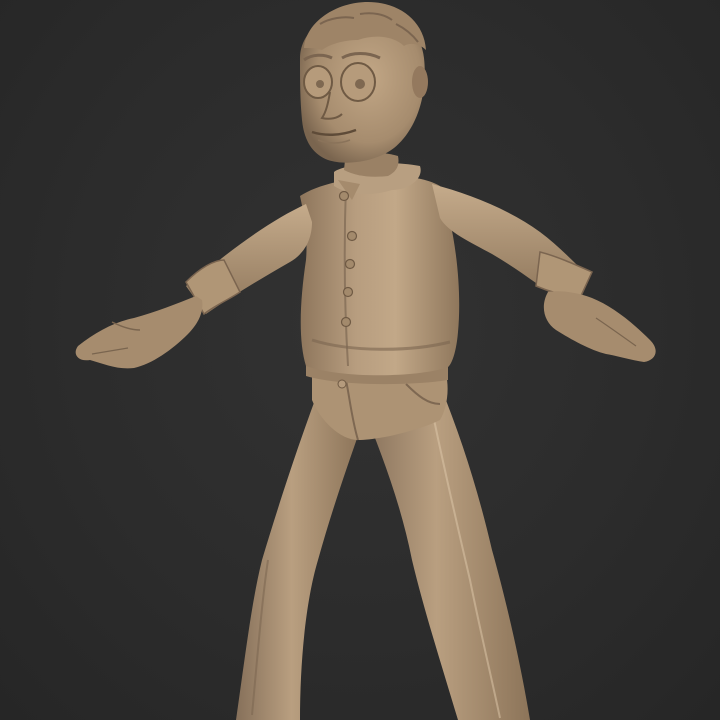  What do you see at coordinates (364, 82) in the screenshot?
I see `head` at bounding box center [364, 82].